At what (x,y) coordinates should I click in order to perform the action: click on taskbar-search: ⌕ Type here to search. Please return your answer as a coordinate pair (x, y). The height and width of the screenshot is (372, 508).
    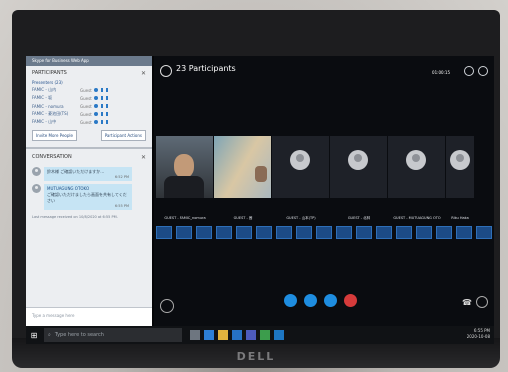
    Looking at the image, I should click on (113, 335).